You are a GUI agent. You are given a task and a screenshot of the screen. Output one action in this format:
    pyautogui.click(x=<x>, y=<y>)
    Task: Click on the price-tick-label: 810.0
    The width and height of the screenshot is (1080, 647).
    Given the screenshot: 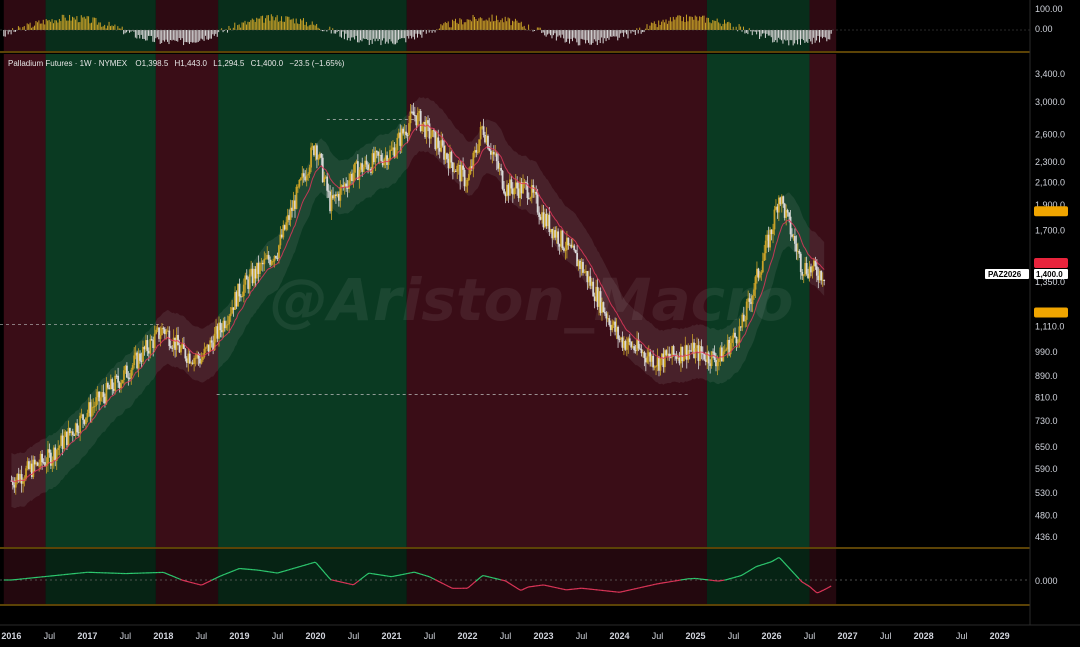 What is the action you would take?
    pyautogui.click(x=1046, y=397)
    